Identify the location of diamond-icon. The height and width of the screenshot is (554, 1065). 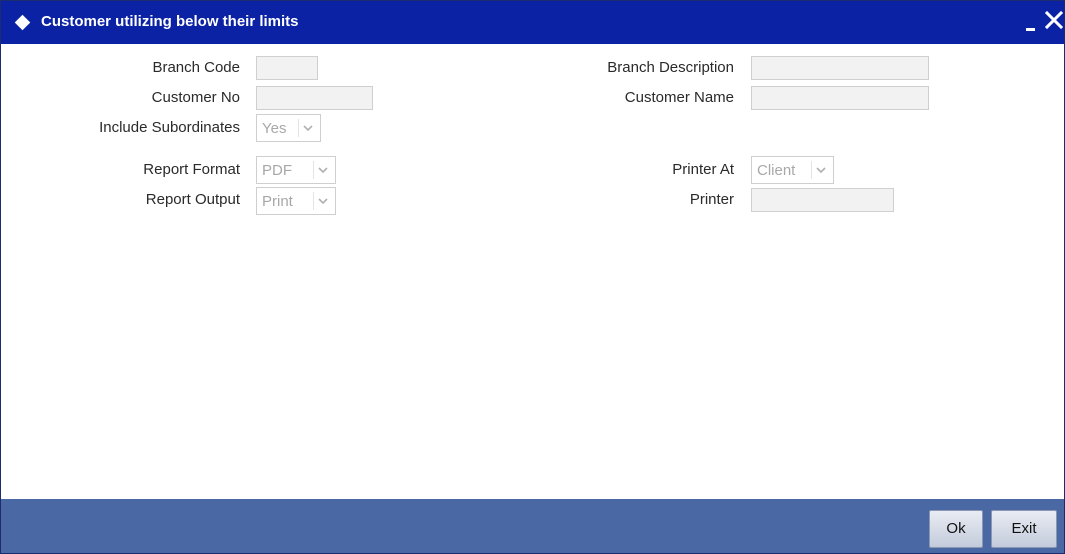
(22, 22).